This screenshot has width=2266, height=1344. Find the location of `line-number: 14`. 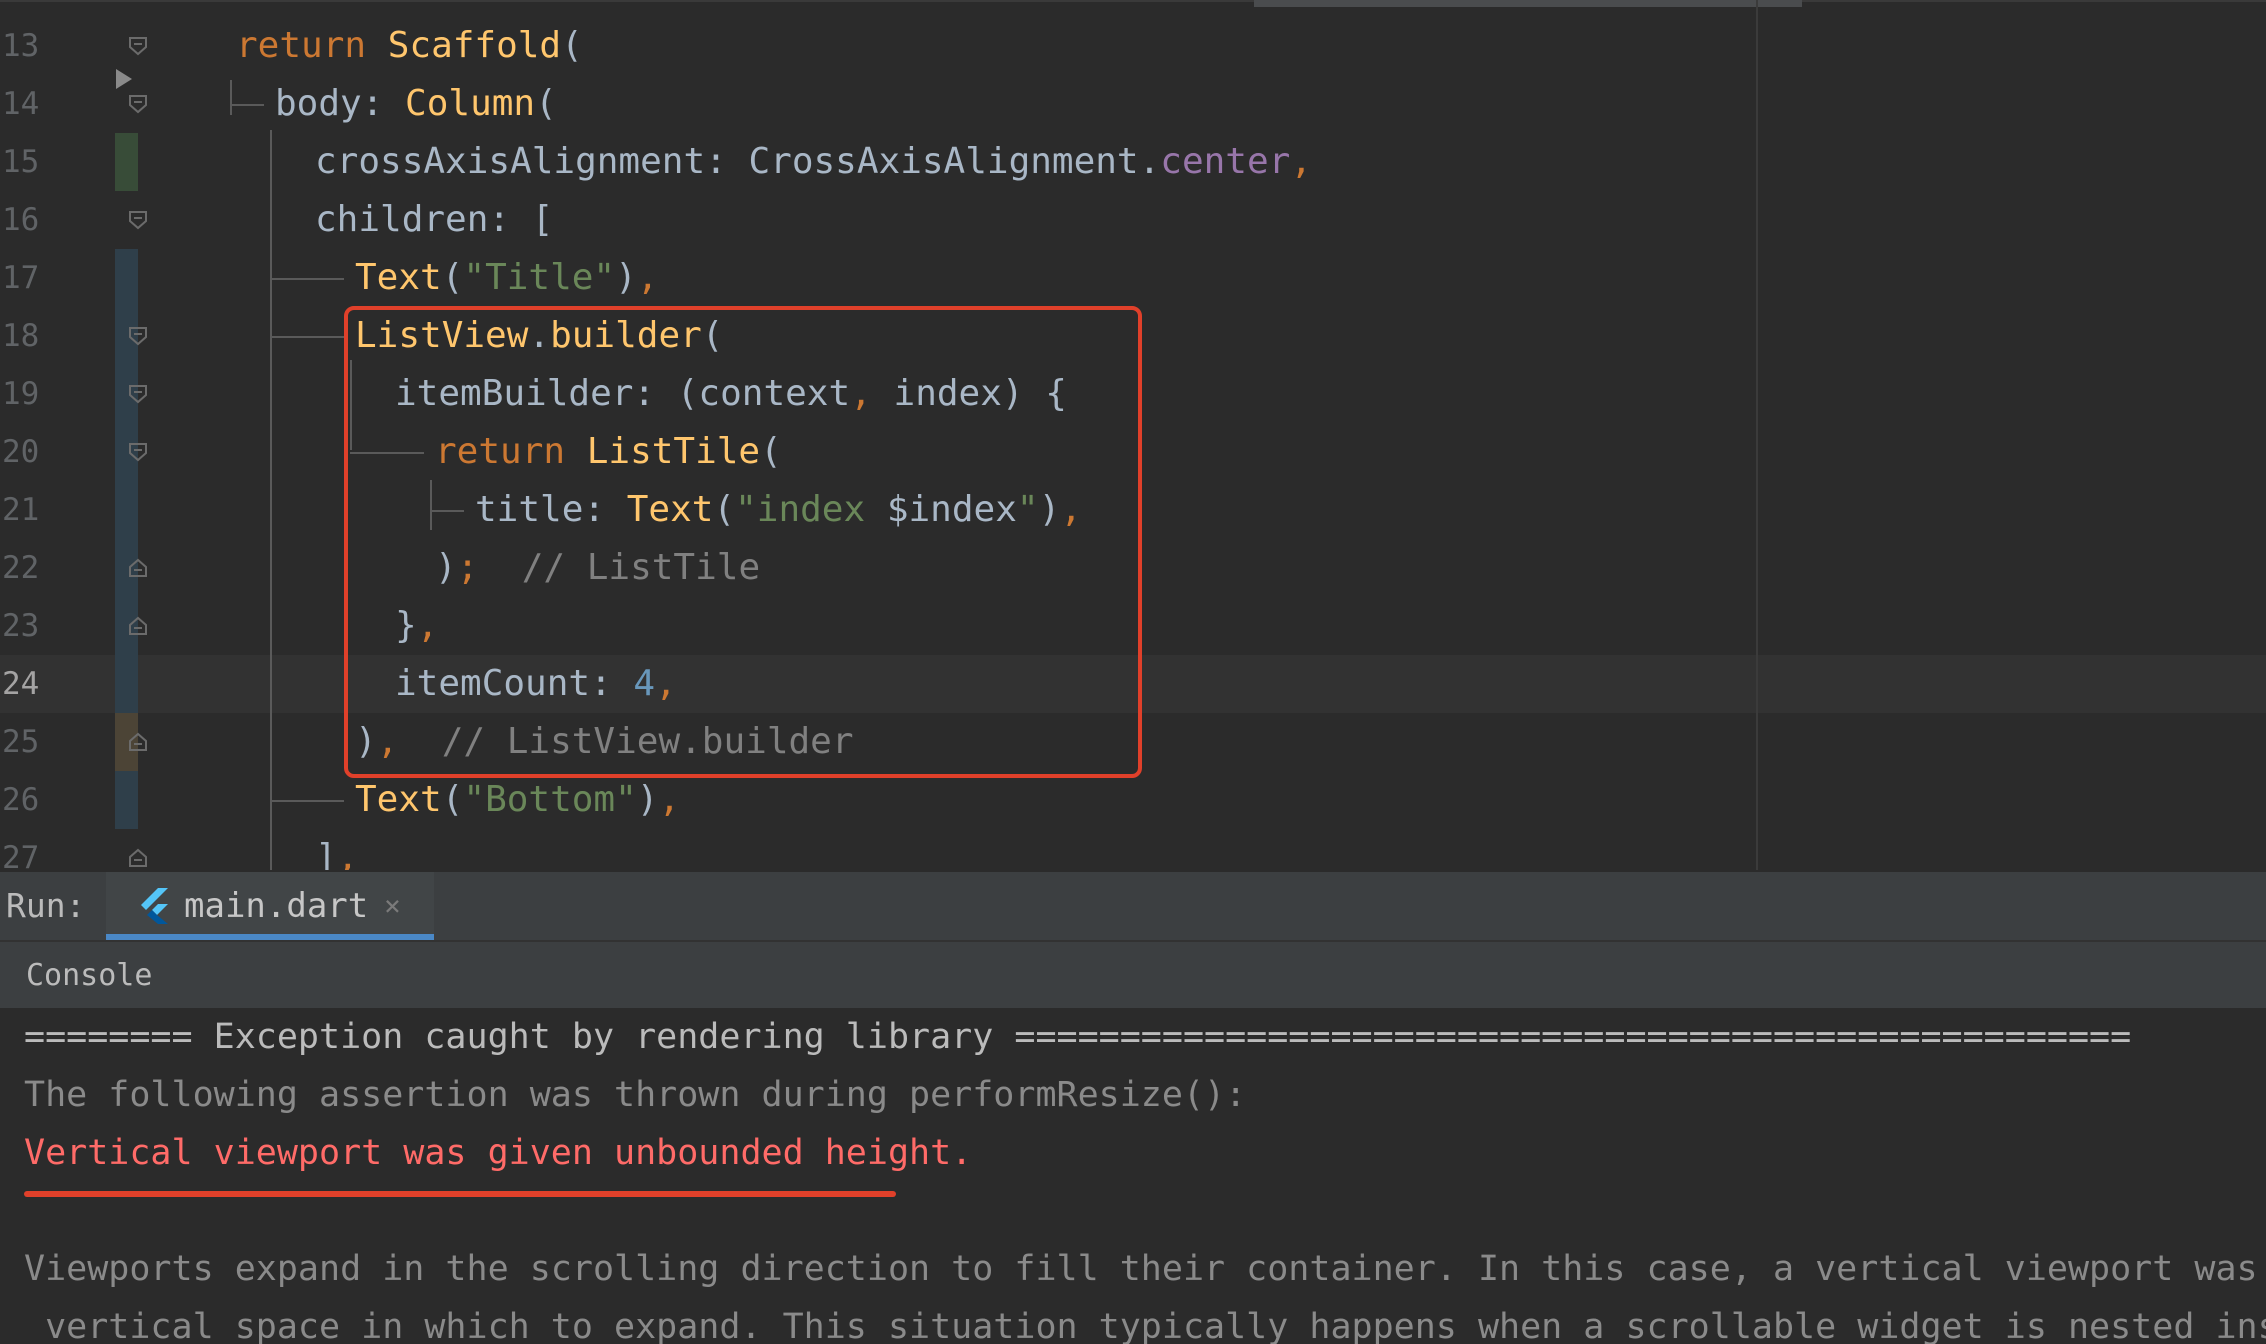

line-number: 14 is located at coordinates (21, 104).